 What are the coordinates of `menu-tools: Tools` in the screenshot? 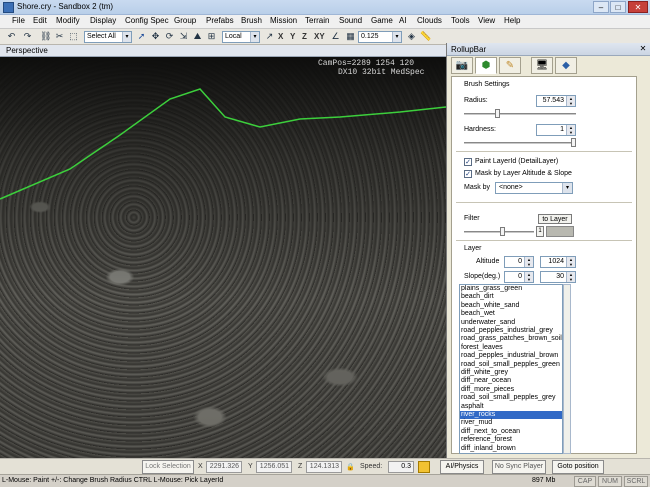 It's located at (460, 20).